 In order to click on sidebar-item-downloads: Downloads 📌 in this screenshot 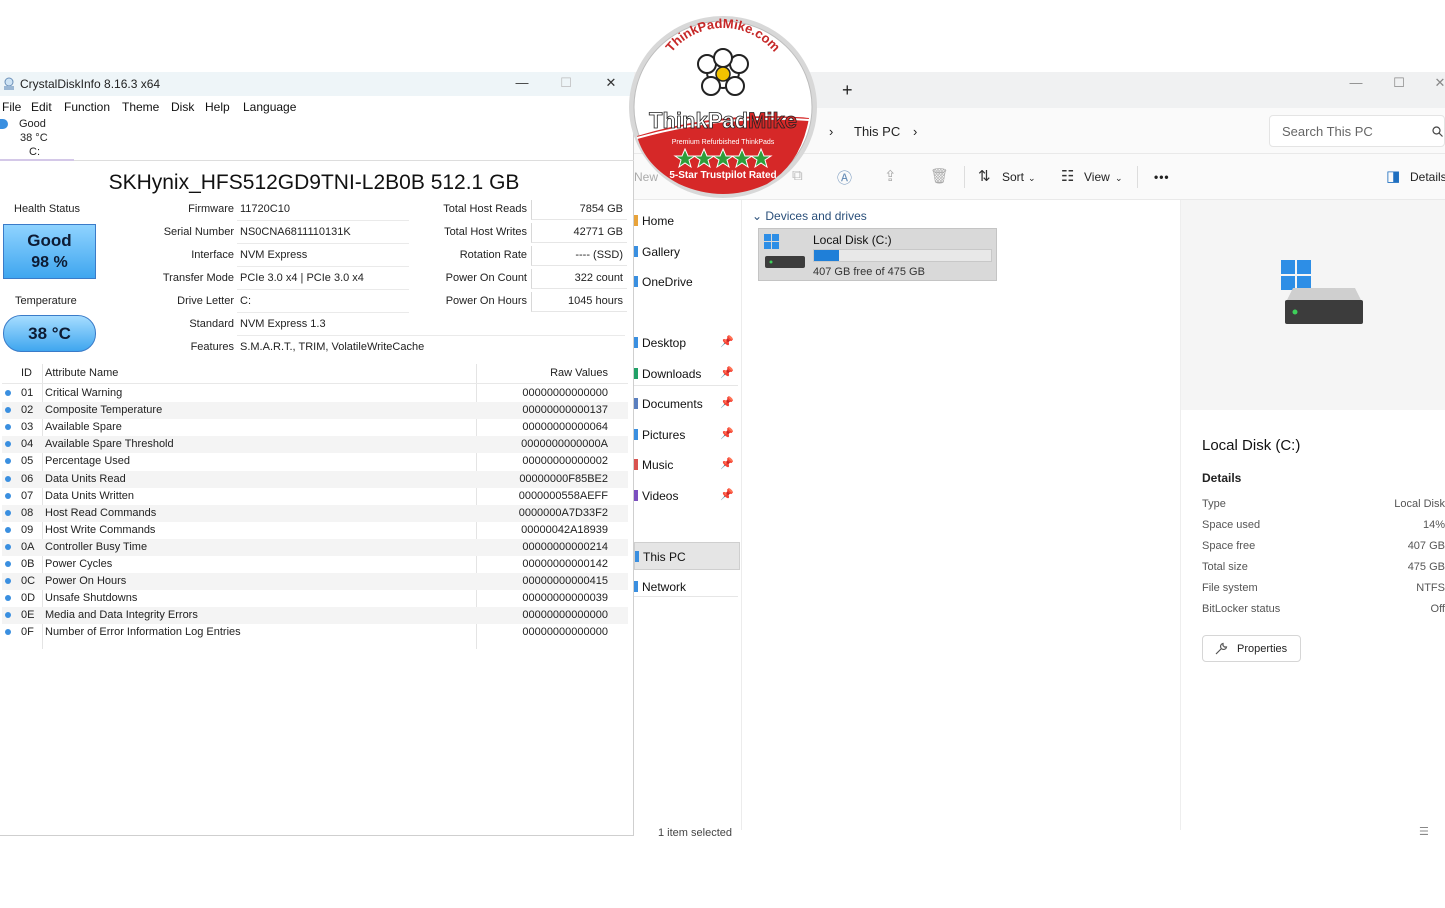, I will do `click(687, 374)`.